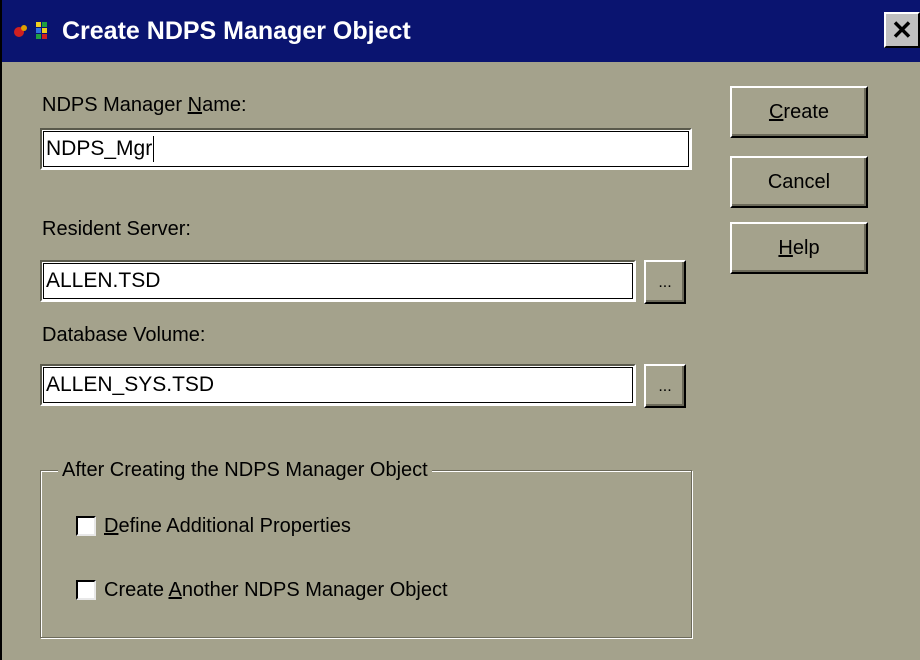 This screenshot has height=660, width=920. I want to click on help-rest: elp, so click(806, 248).